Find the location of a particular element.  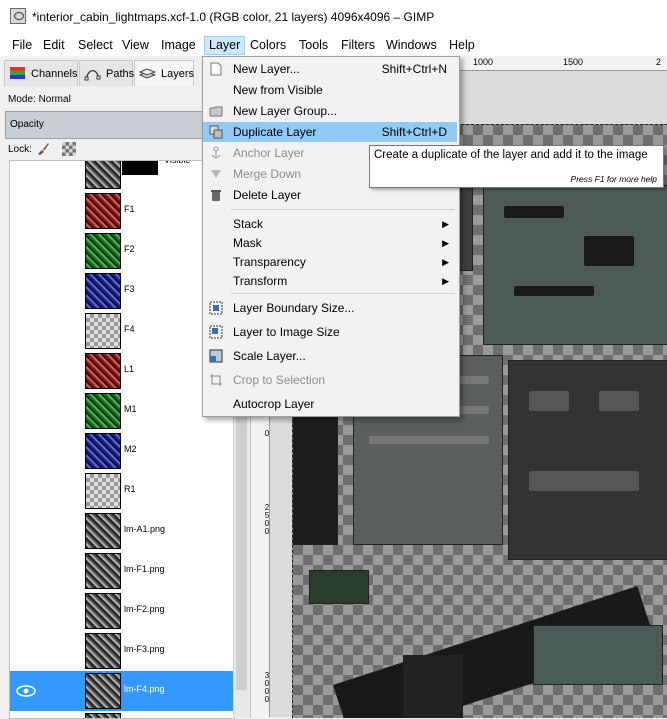

menu-item-duplicate-layer: Duplicate Layer Shift+Ctrl+D is located at coordinates (330, 132).